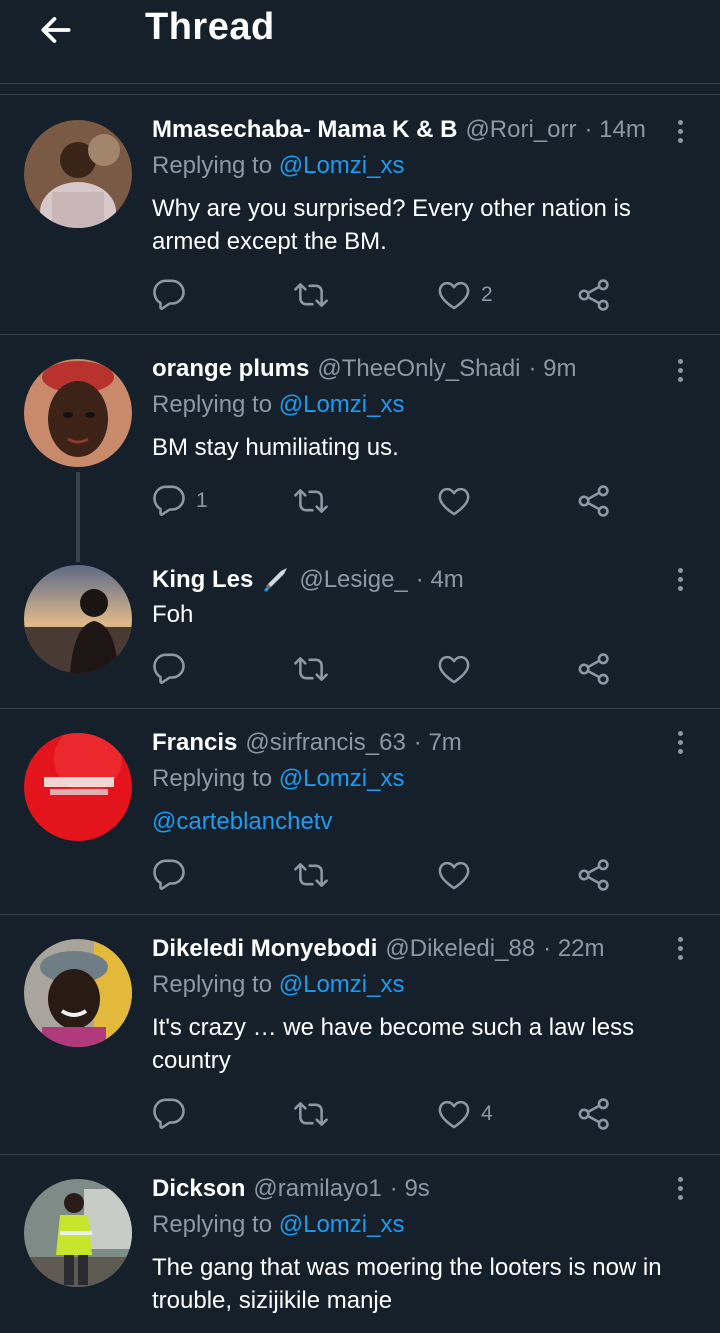 The image size is (720, 1333). Describe the element at coordinates (392, 501) in the screenshot. I see `tweet-actions: 1` at that location.